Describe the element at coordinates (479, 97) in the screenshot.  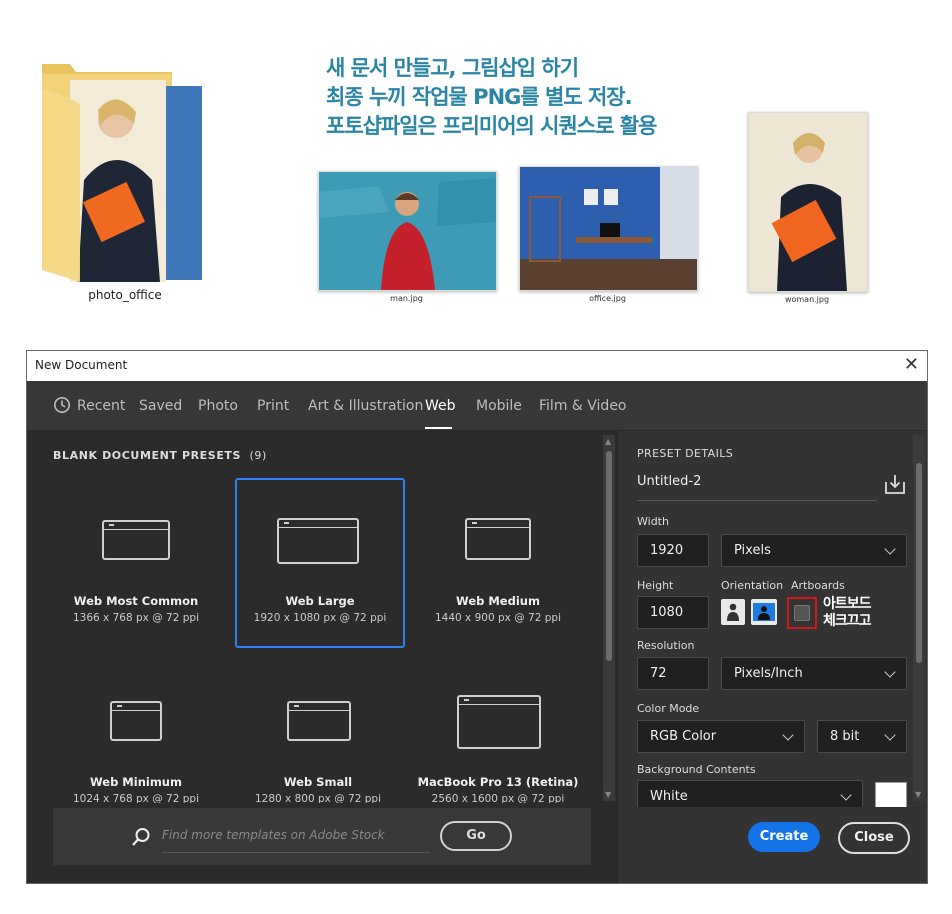
I see `instruction-line: 최종 누끼 작업물 PNG를 별도 저장.` at that location.